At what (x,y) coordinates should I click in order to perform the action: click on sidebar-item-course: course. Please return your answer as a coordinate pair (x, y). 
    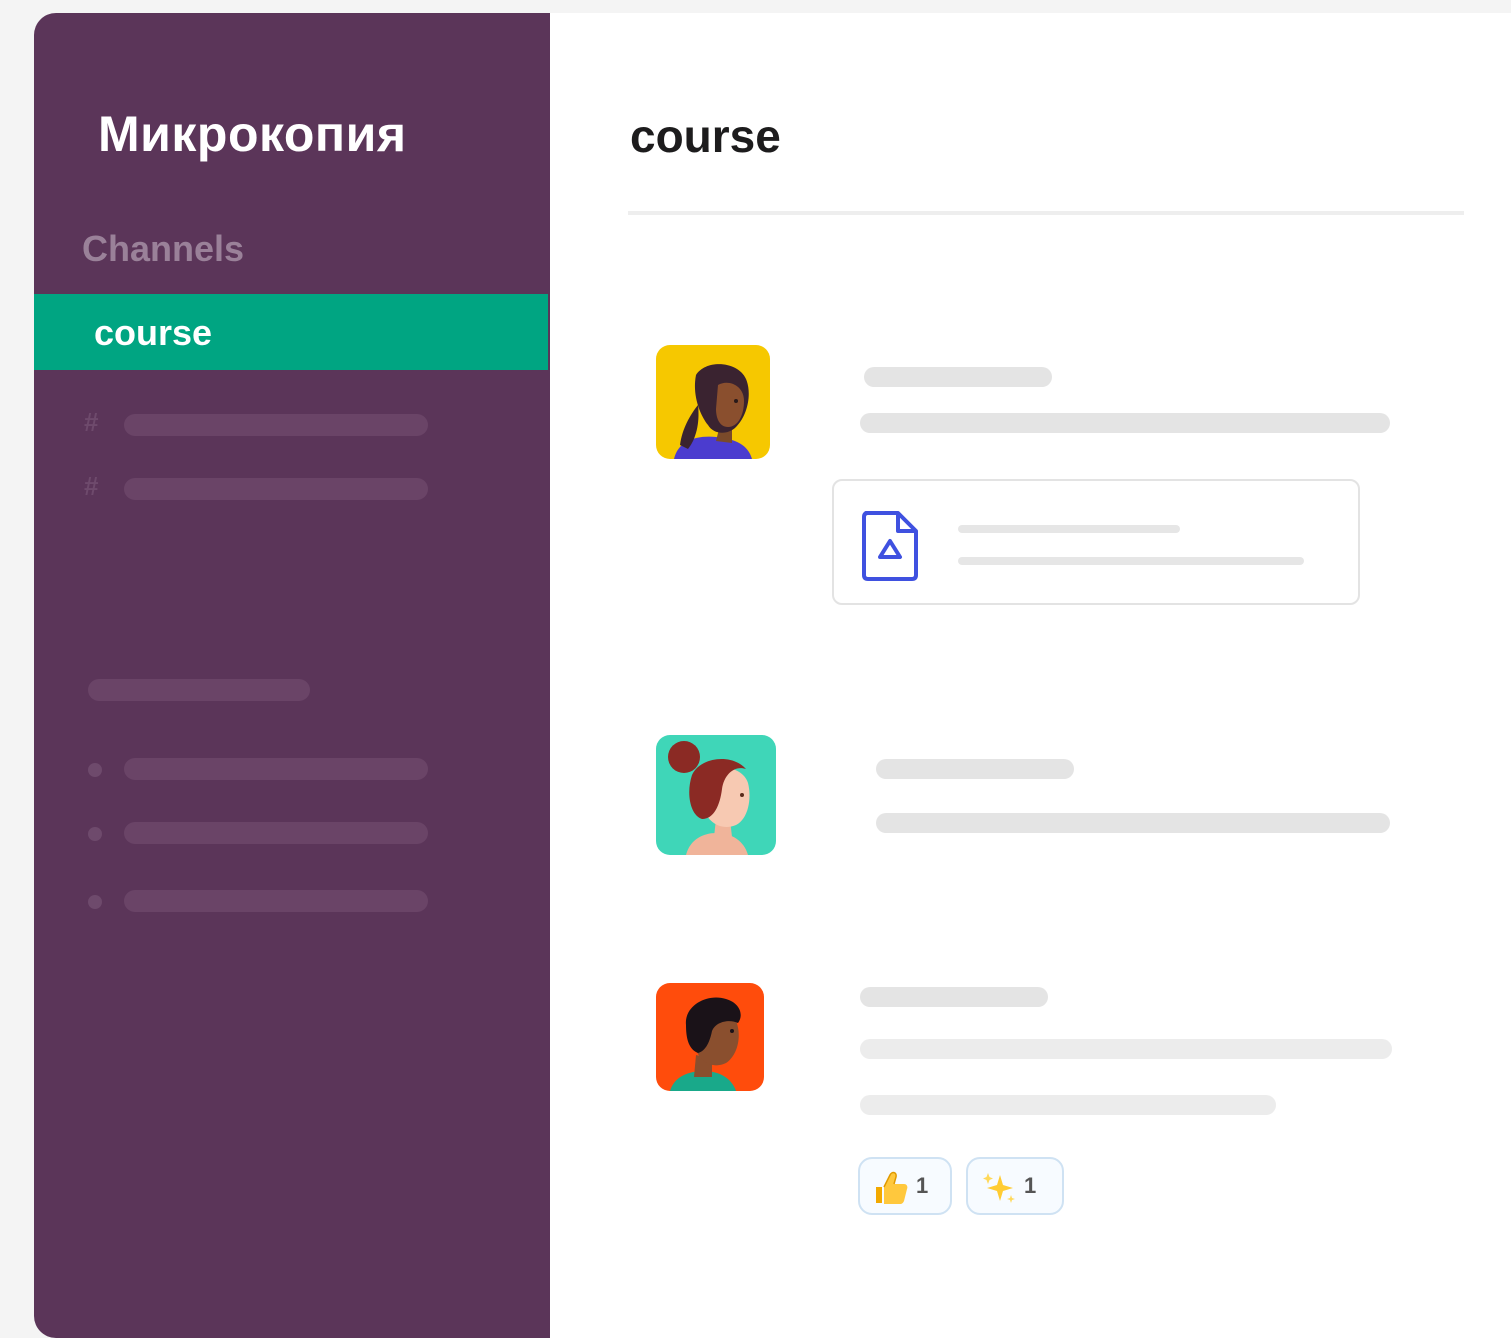
    Looking at the image, I should click on (291, 332).